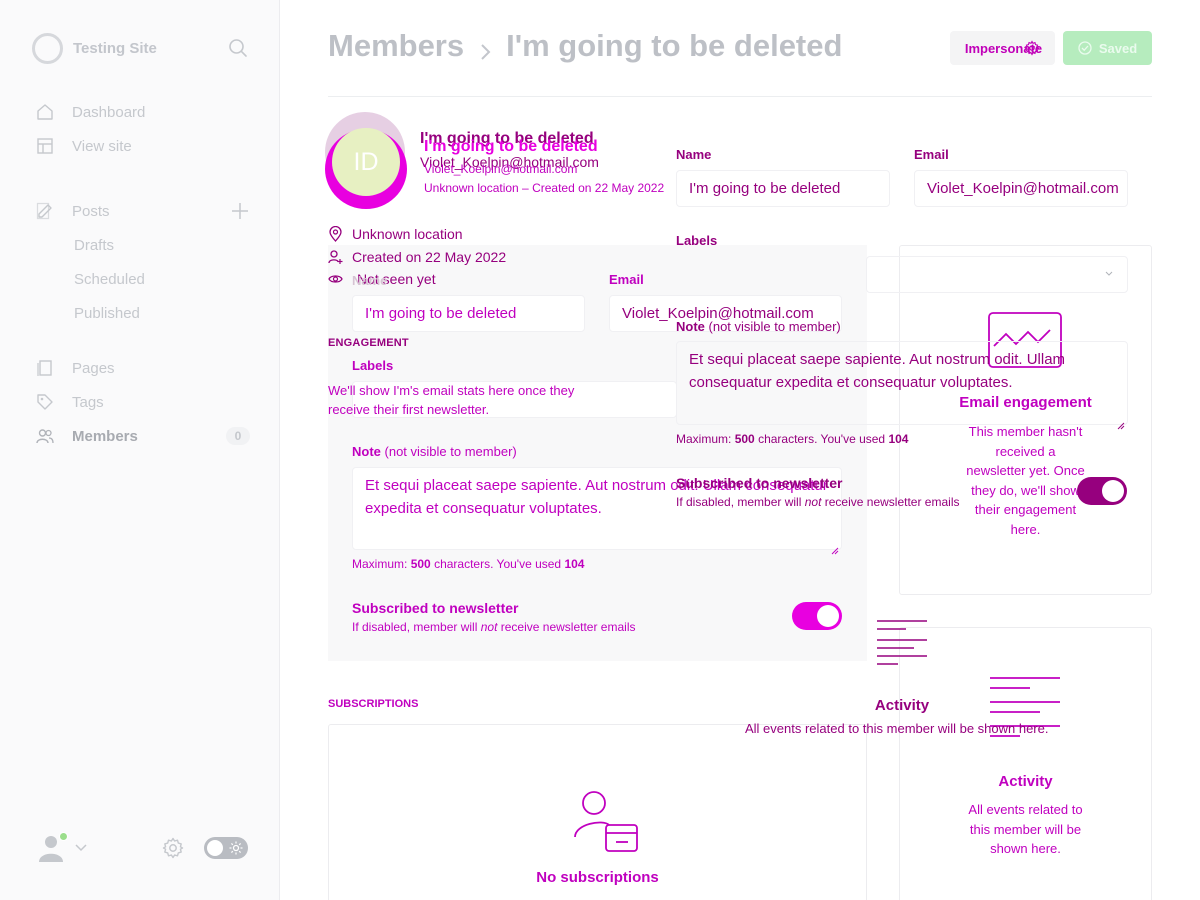 The height and width of the screenshot is (900, 1200). What do you see at coordinates (396, 46) in the screenshot?
I see `breadcrumb-members-link: Members` at bounding box center [396, 46].